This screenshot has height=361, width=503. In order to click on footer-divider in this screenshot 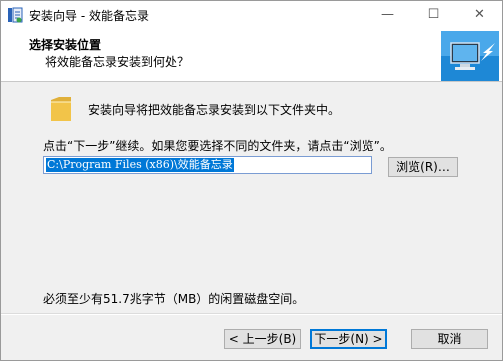, I will do `click(251, 314)`.